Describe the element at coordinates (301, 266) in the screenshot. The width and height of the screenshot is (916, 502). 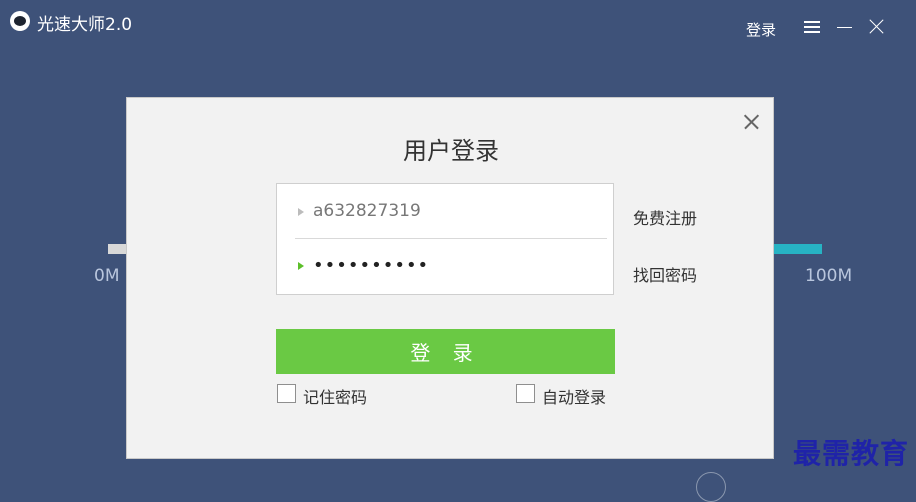
I see `password-marker-icon` at that location.